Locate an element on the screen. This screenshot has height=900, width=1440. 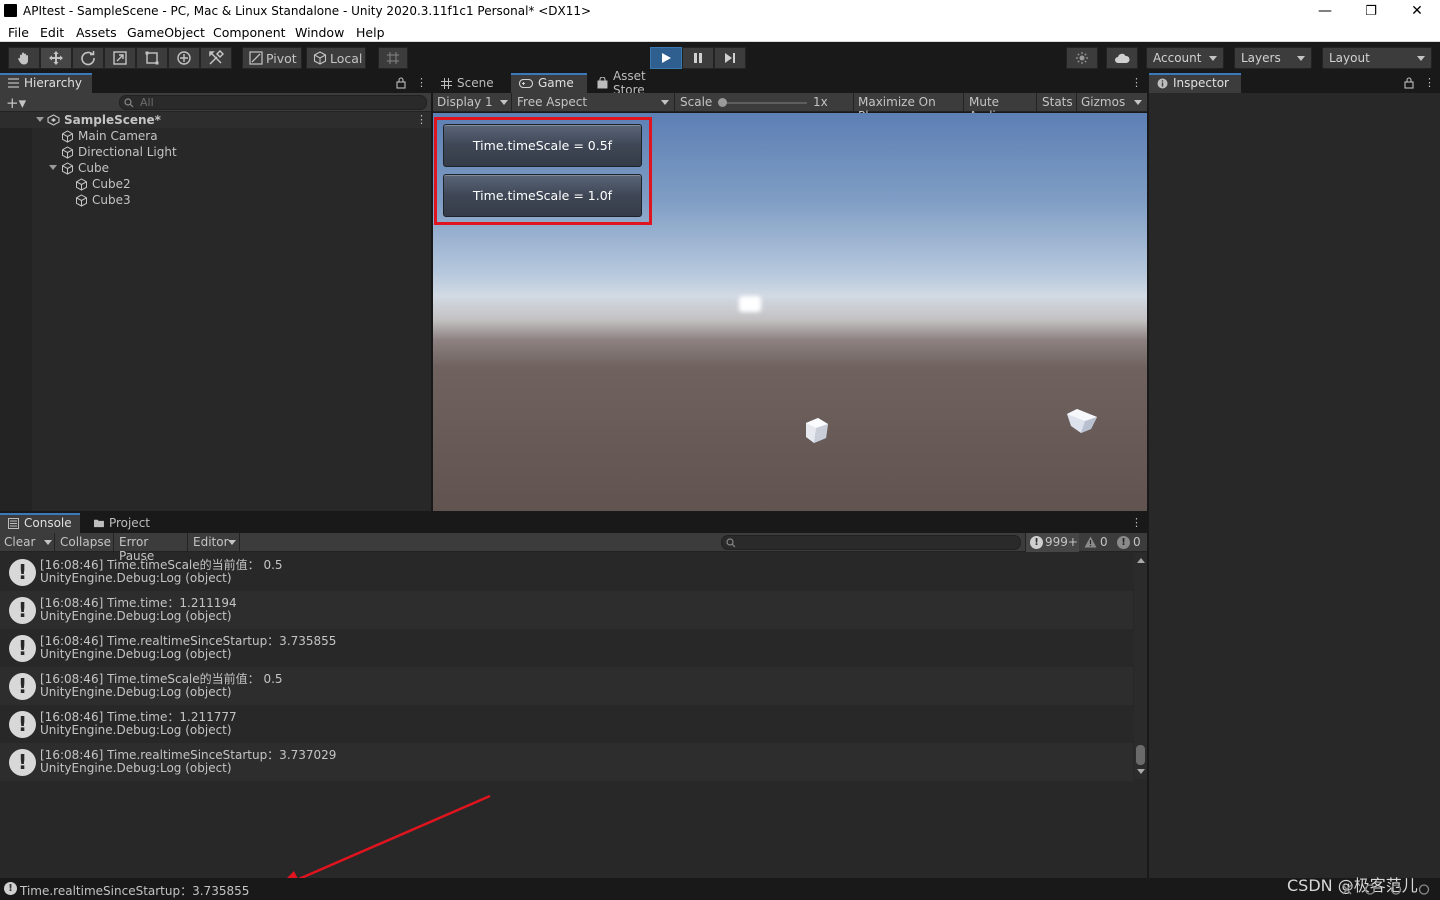
log-count: 999+ is located at coordinates (1061, 542).